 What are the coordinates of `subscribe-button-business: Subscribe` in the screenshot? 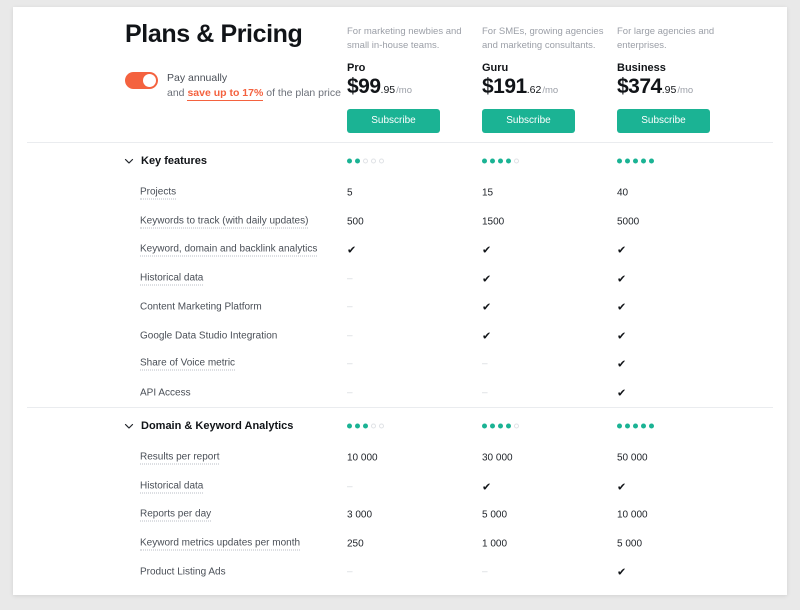 It's located at (663, 121).